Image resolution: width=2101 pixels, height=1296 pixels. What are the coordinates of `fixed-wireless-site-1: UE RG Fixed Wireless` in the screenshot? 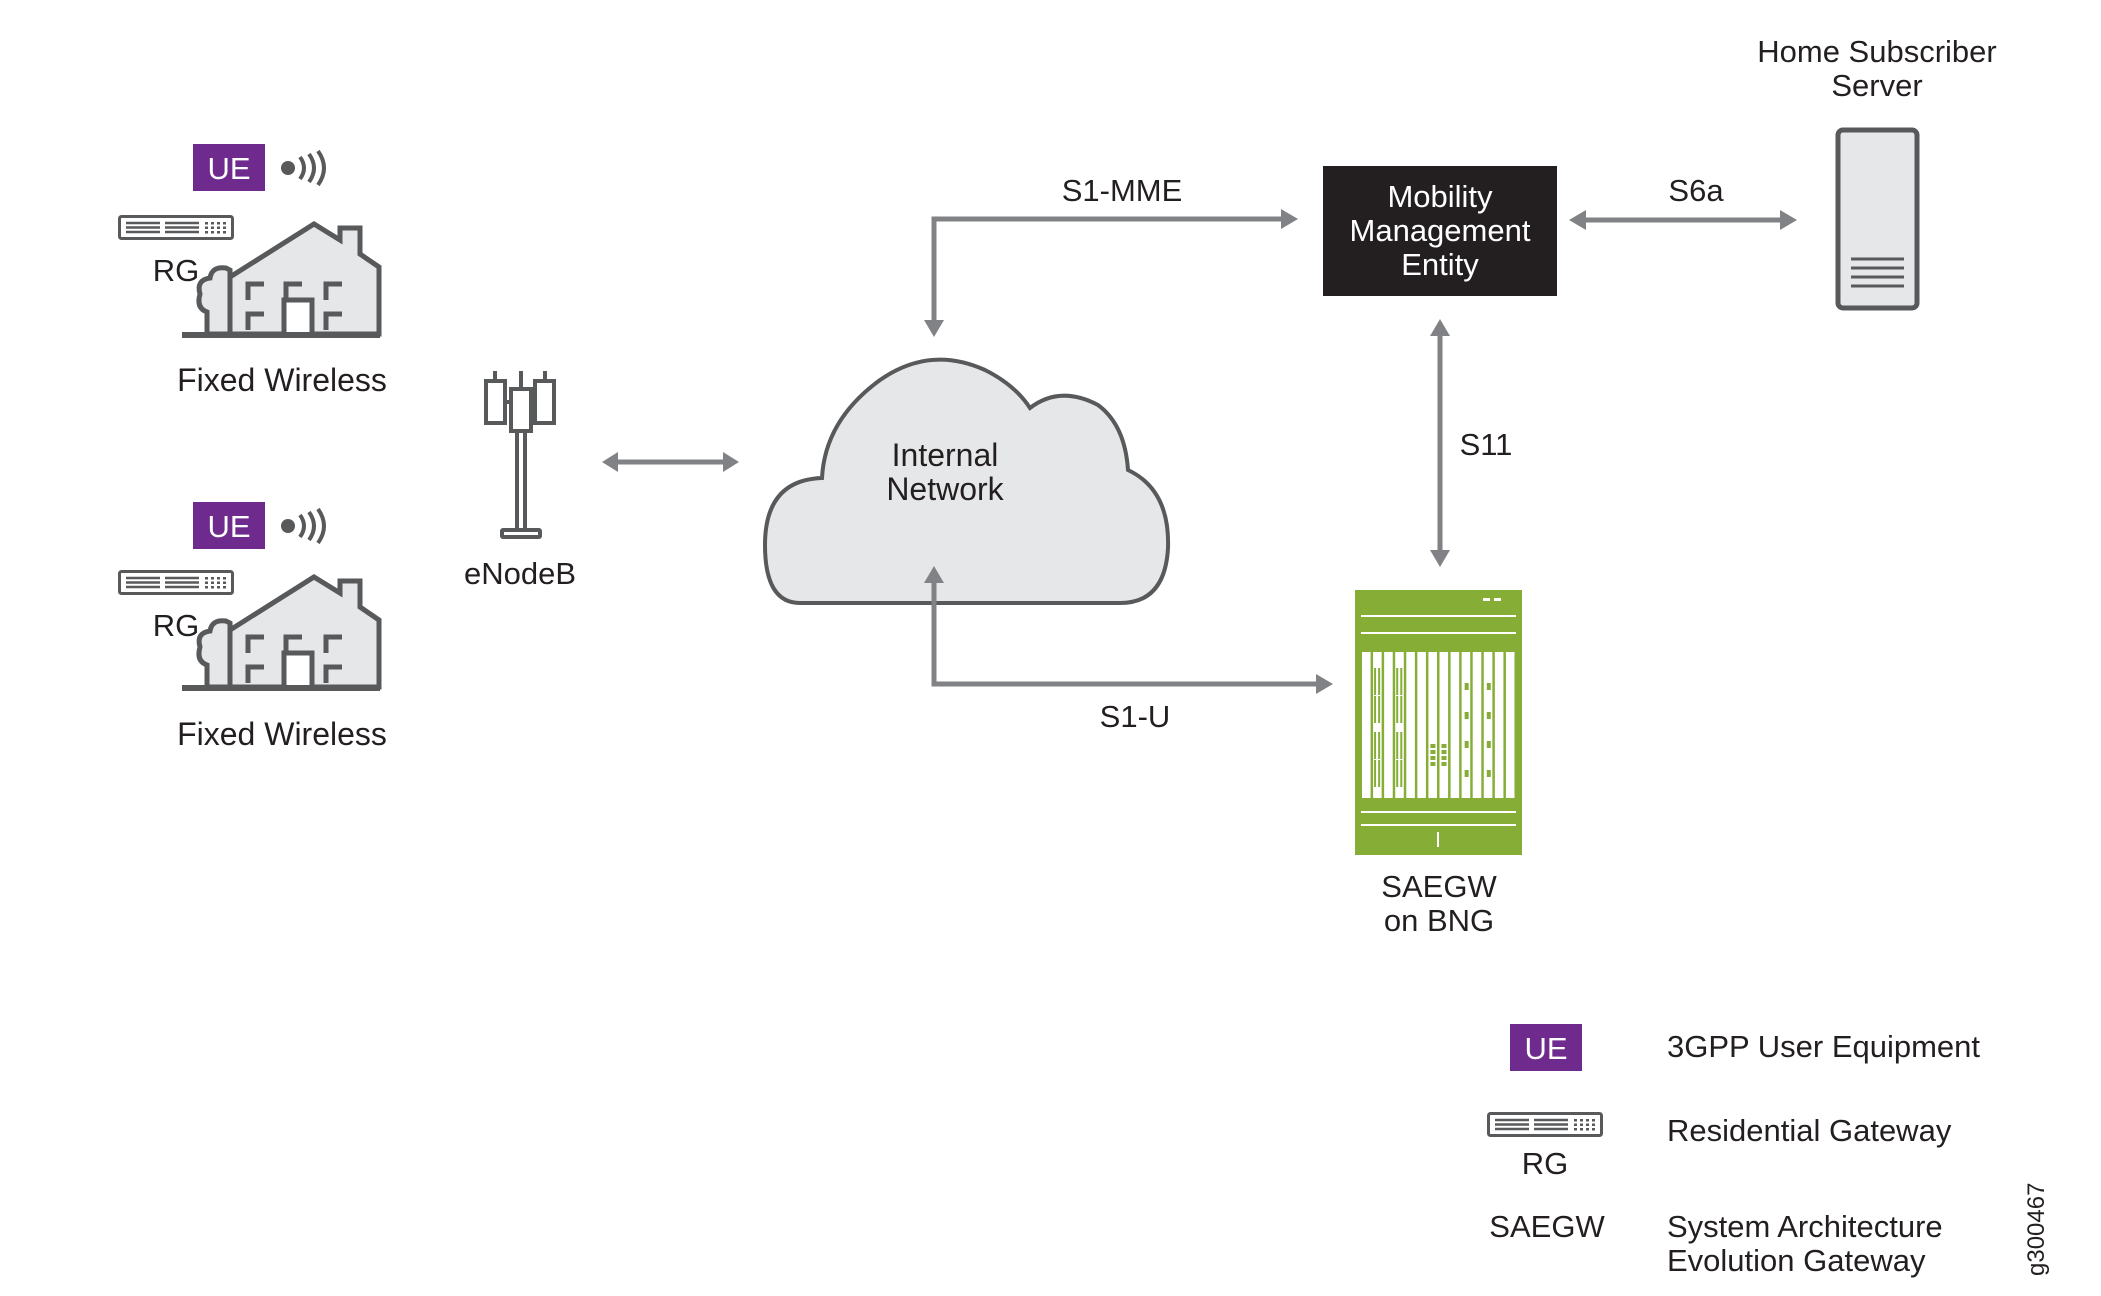 It's located at (252, 271).